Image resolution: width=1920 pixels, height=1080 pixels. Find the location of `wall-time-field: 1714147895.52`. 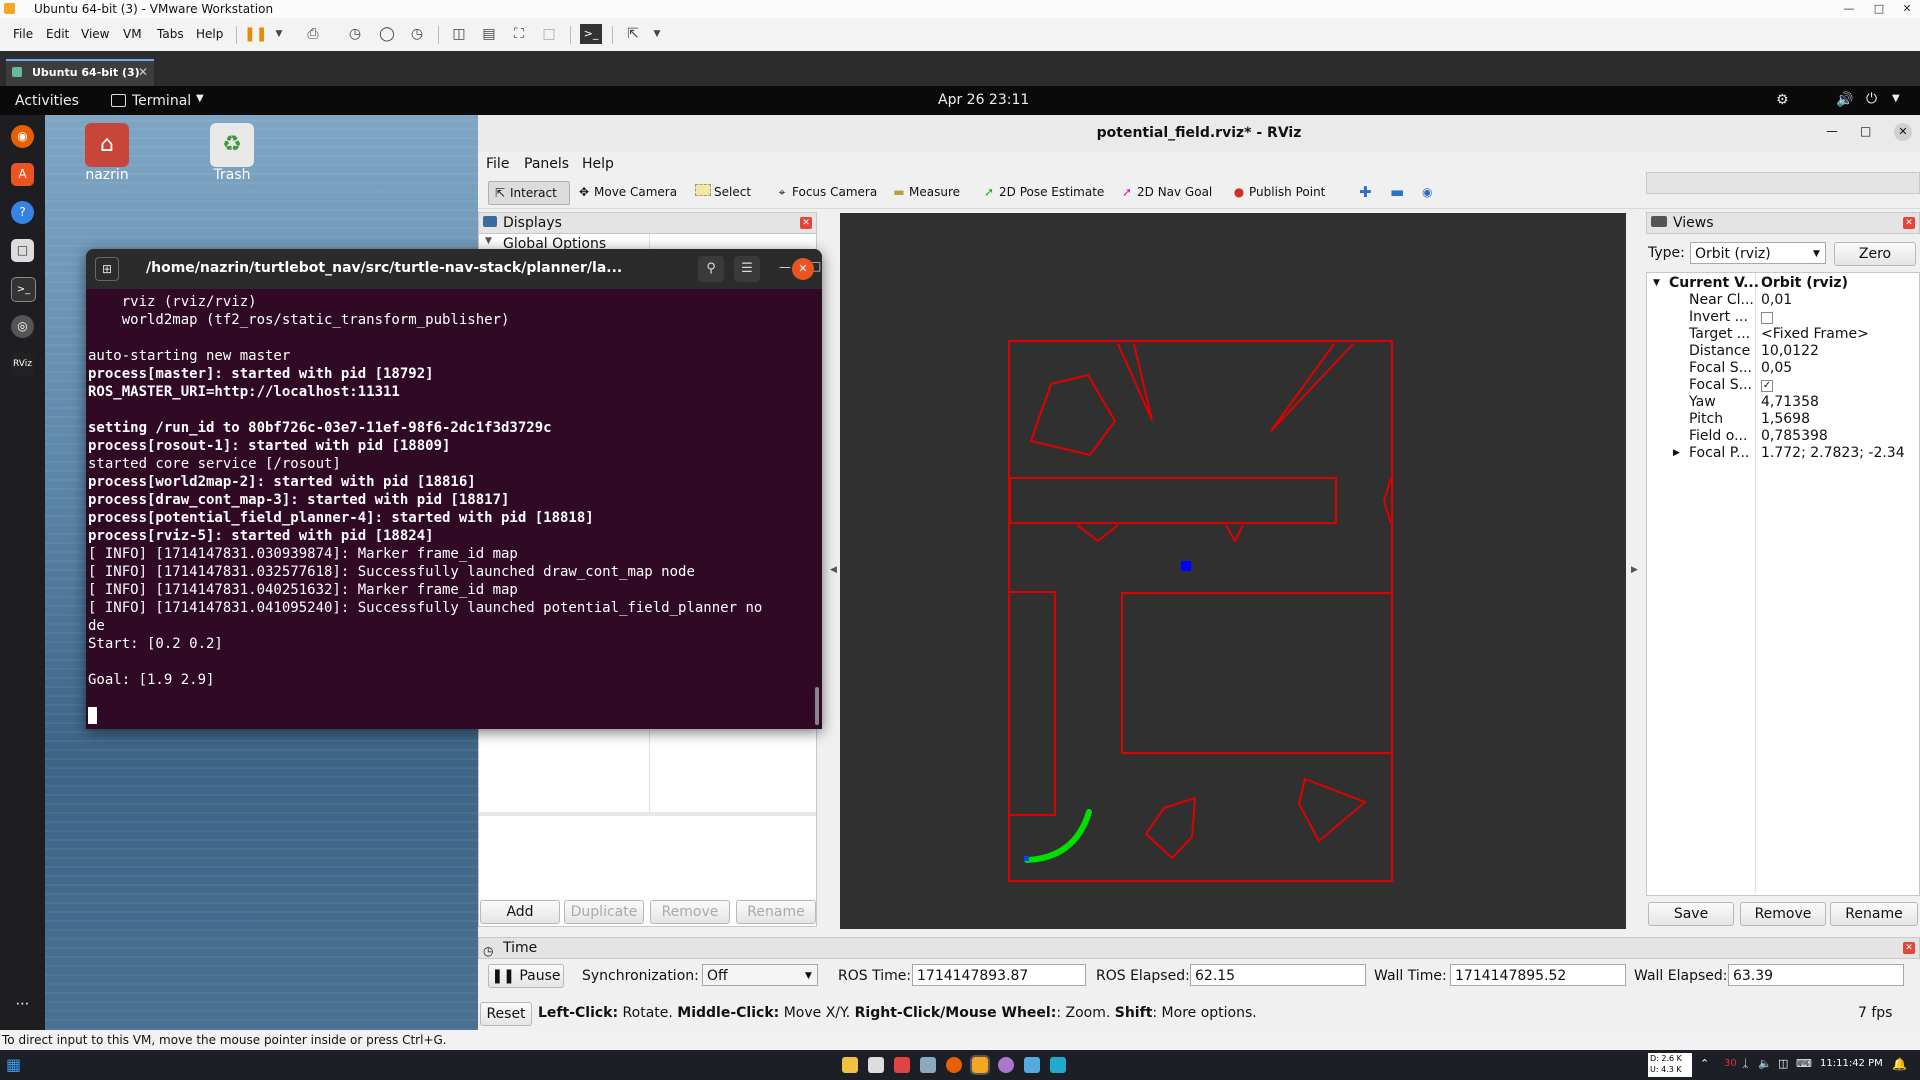

wall-time-field: 1714147895.52 is located at coordinates (1538, 975).